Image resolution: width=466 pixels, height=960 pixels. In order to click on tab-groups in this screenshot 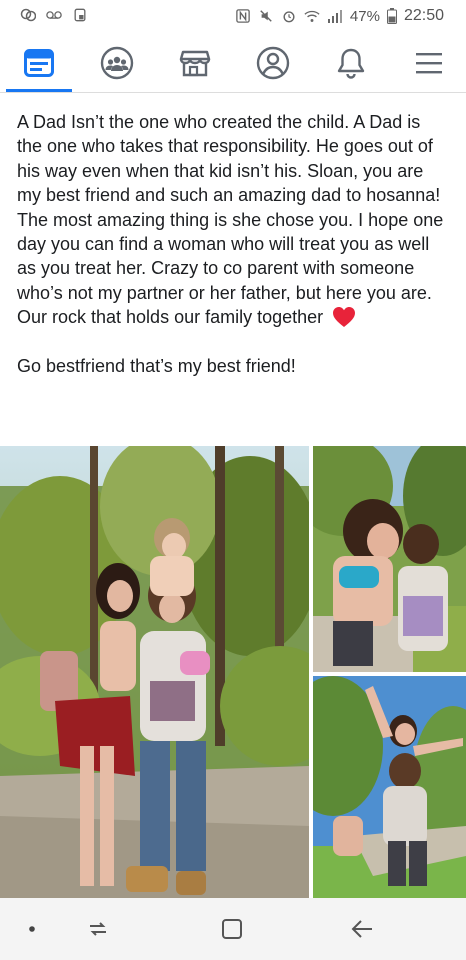, I will do `click(117, 63)`.